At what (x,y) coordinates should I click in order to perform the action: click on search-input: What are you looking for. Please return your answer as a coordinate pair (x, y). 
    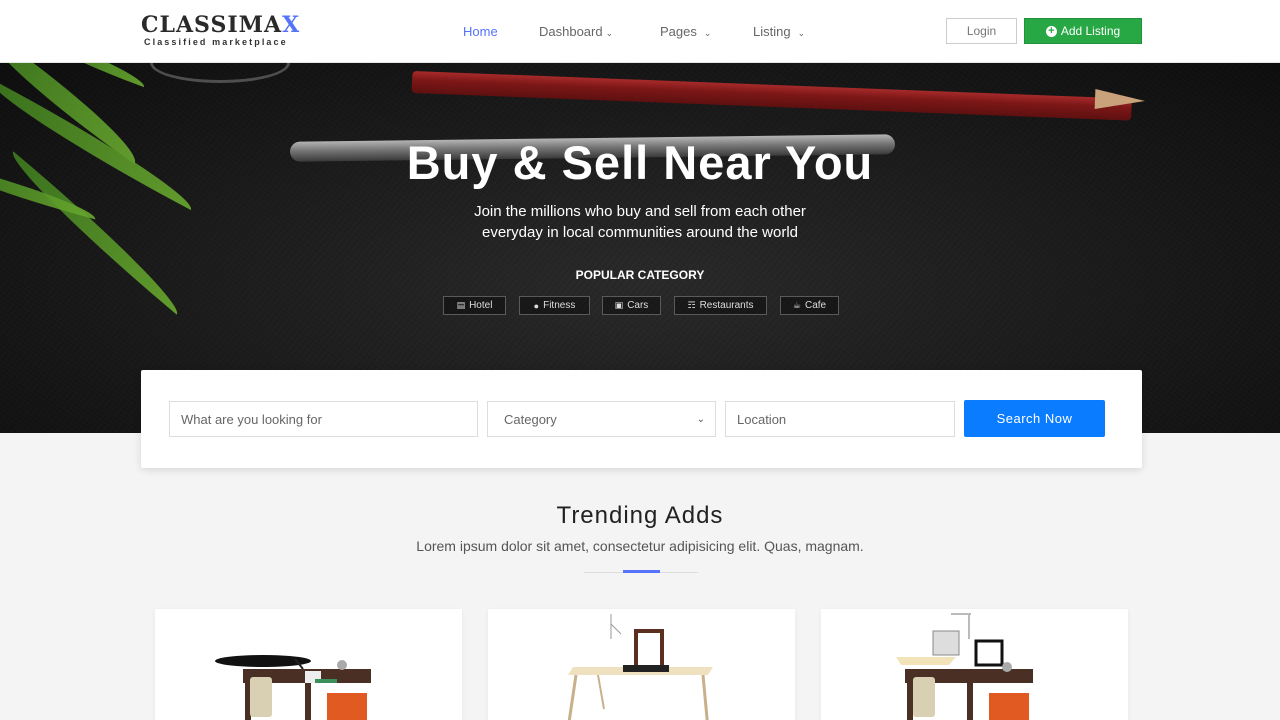
    Looking at the image, I should click on (323, 419).